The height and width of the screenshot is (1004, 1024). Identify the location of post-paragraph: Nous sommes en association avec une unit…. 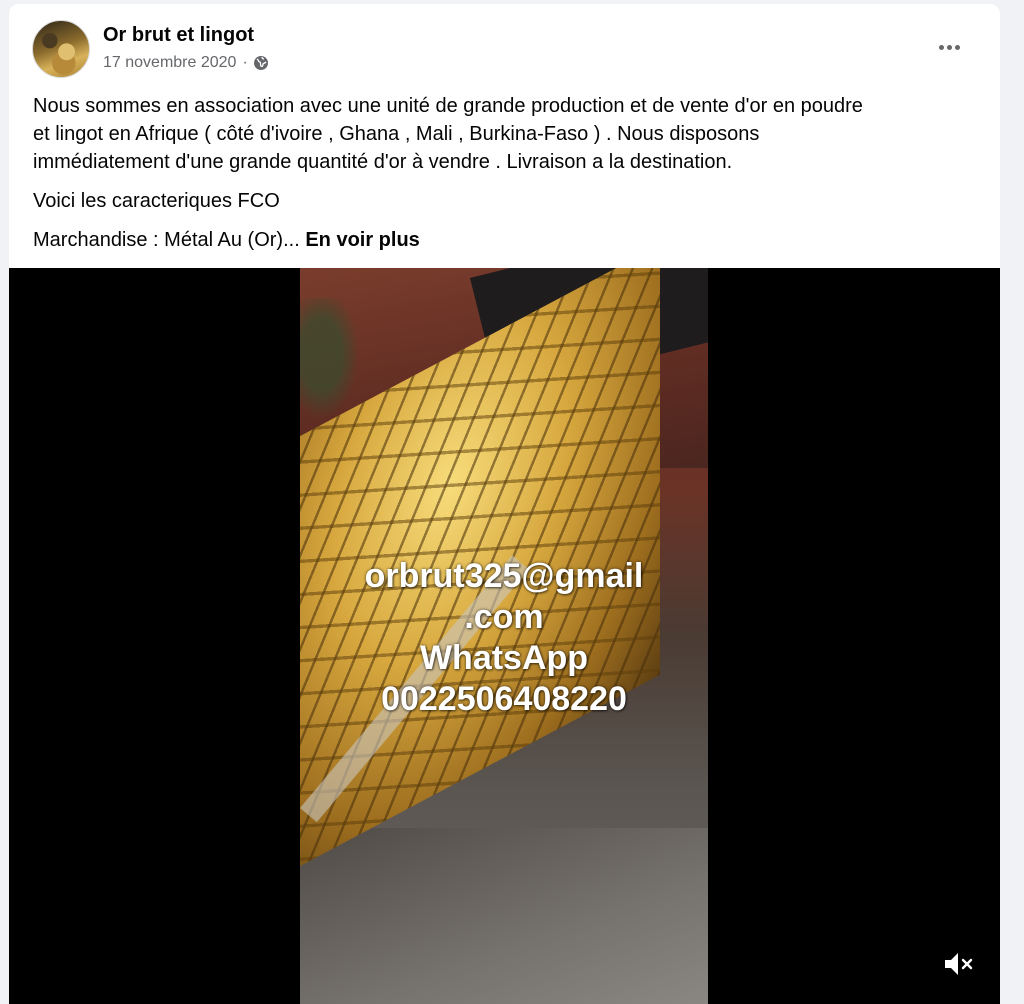
(448, 134).